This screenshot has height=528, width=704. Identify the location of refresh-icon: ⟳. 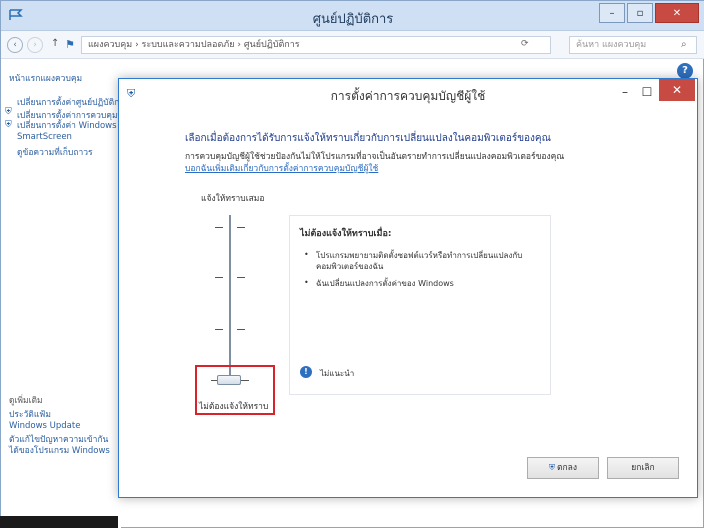
(525, 44).